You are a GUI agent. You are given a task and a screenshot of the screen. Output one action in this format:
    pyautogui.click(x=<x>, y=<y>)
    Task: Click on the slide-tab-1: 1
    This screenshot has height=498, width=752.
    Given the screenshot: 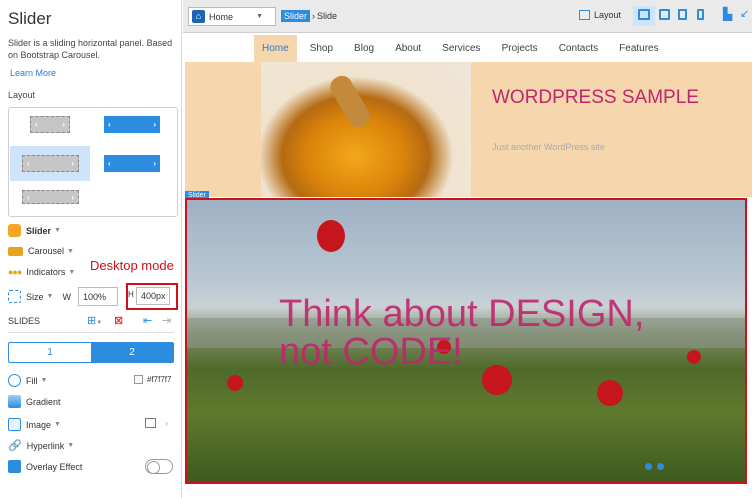 What is the action you would take?
    pyautogui.click(x=50, y=352)
    